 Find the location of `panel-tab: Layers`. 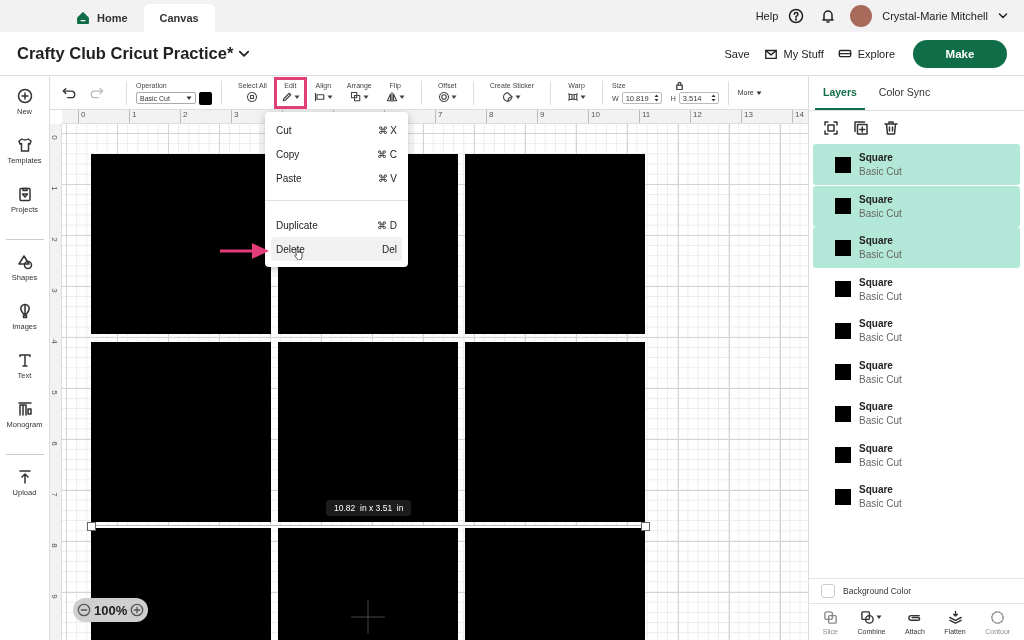

panel-tab: Layers is located at coordinates (840, 93).